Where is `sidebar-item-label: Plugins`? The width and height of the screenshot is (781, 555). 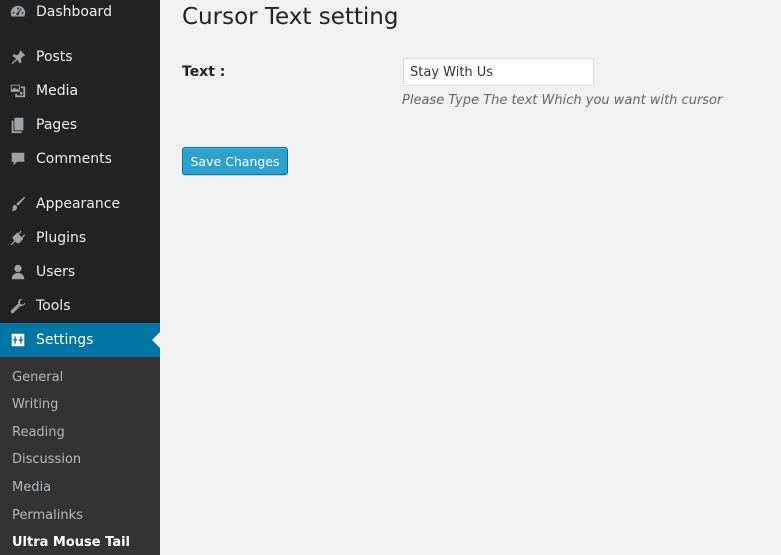
sidebar-item-label: Plugins is located at coordinates (61, 238).